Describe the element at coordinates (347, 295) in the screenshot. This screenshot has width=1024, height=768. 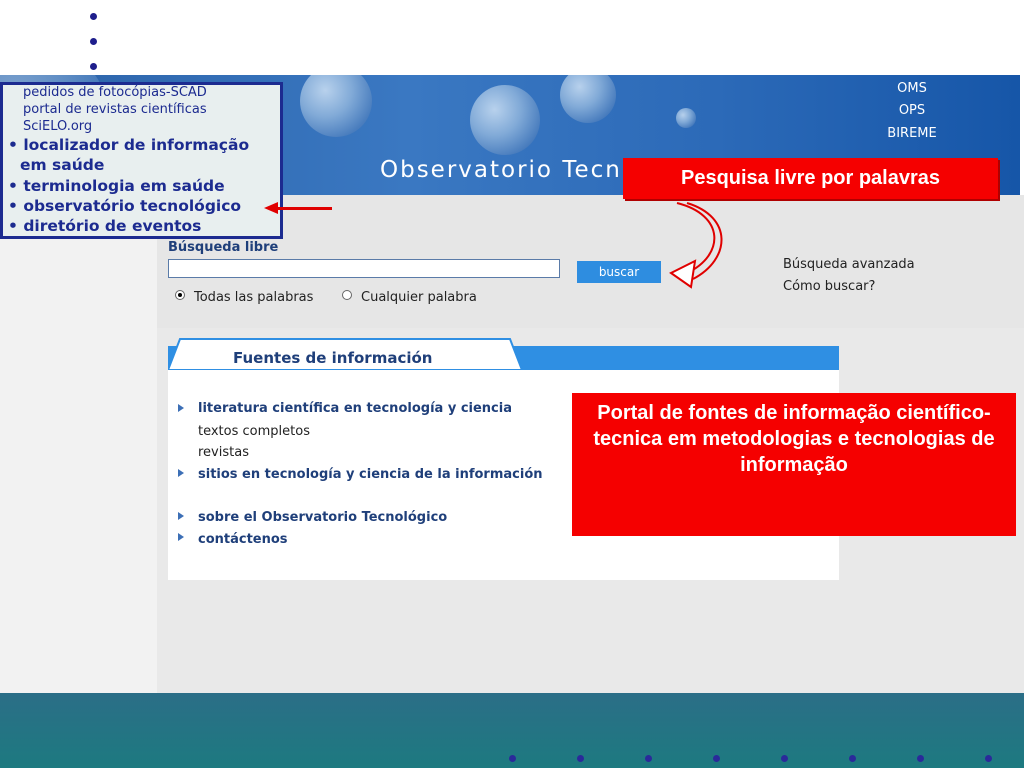
I see `radio-any-word` at that location.